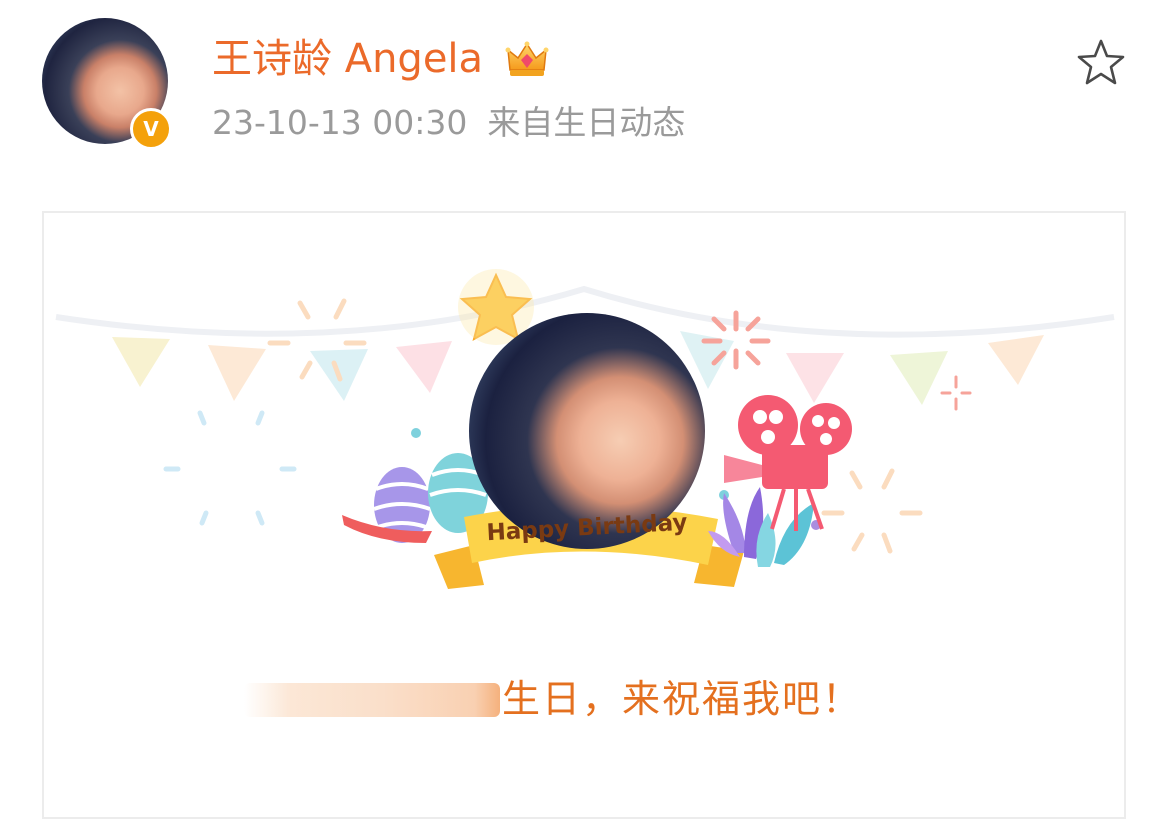 This screenshot has width=1169, height=828. Describe the element at coordinates (956, 393) in the screenshot. I see `sparkle-small-pink` at that location.